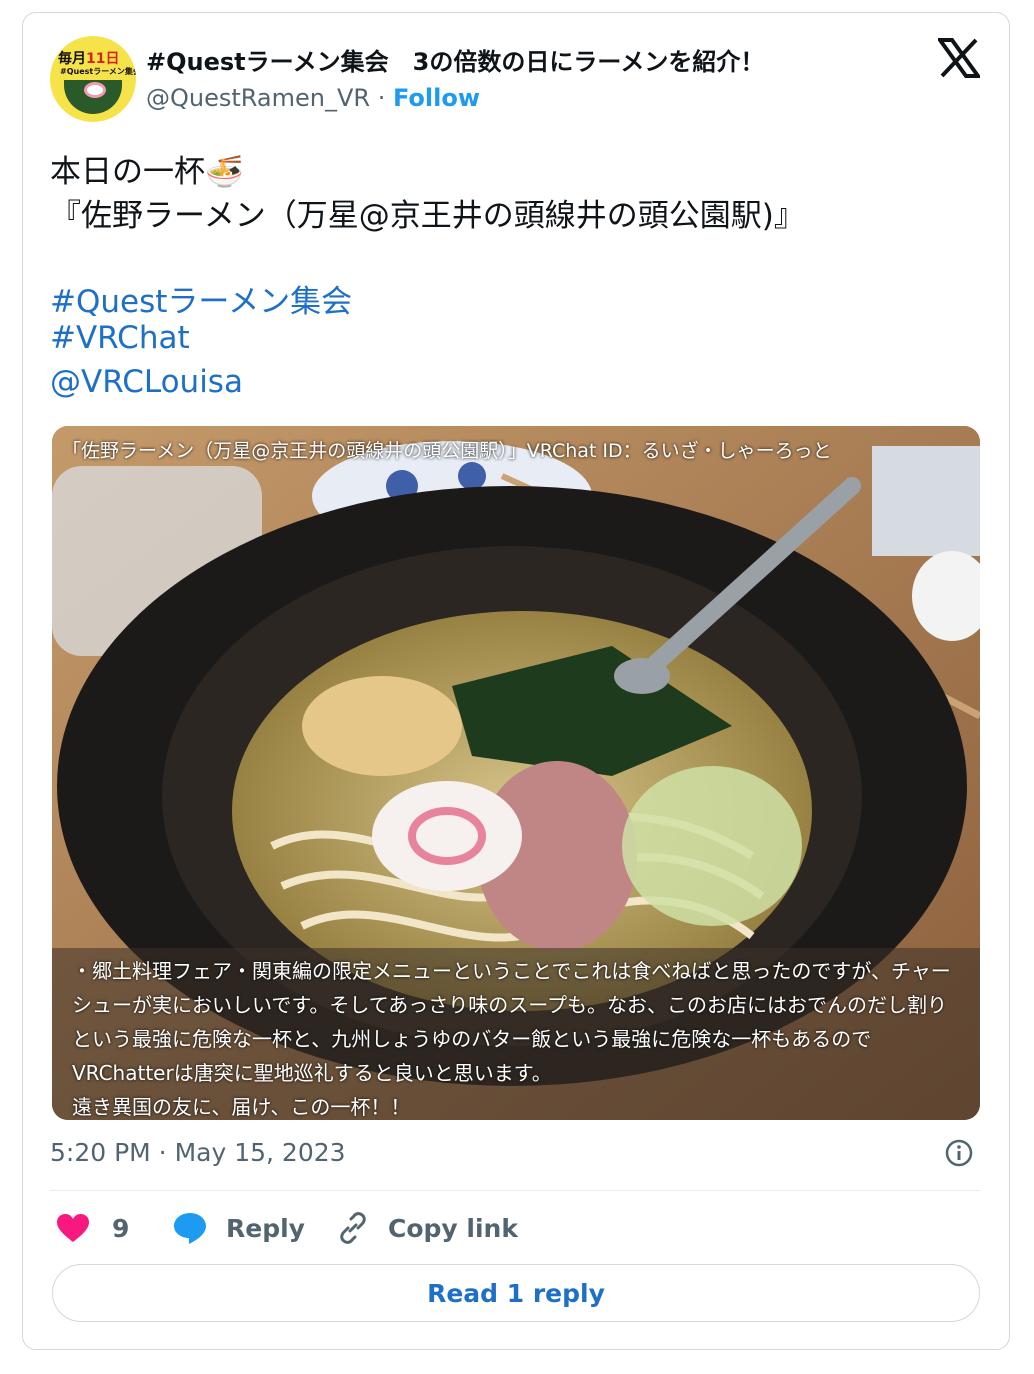 This screenshot has height=1374, width=1034. What do you see at coordinates (73, 1228) in the screenshot?
I see `heart-icon` at bounding box center [73, 1228].